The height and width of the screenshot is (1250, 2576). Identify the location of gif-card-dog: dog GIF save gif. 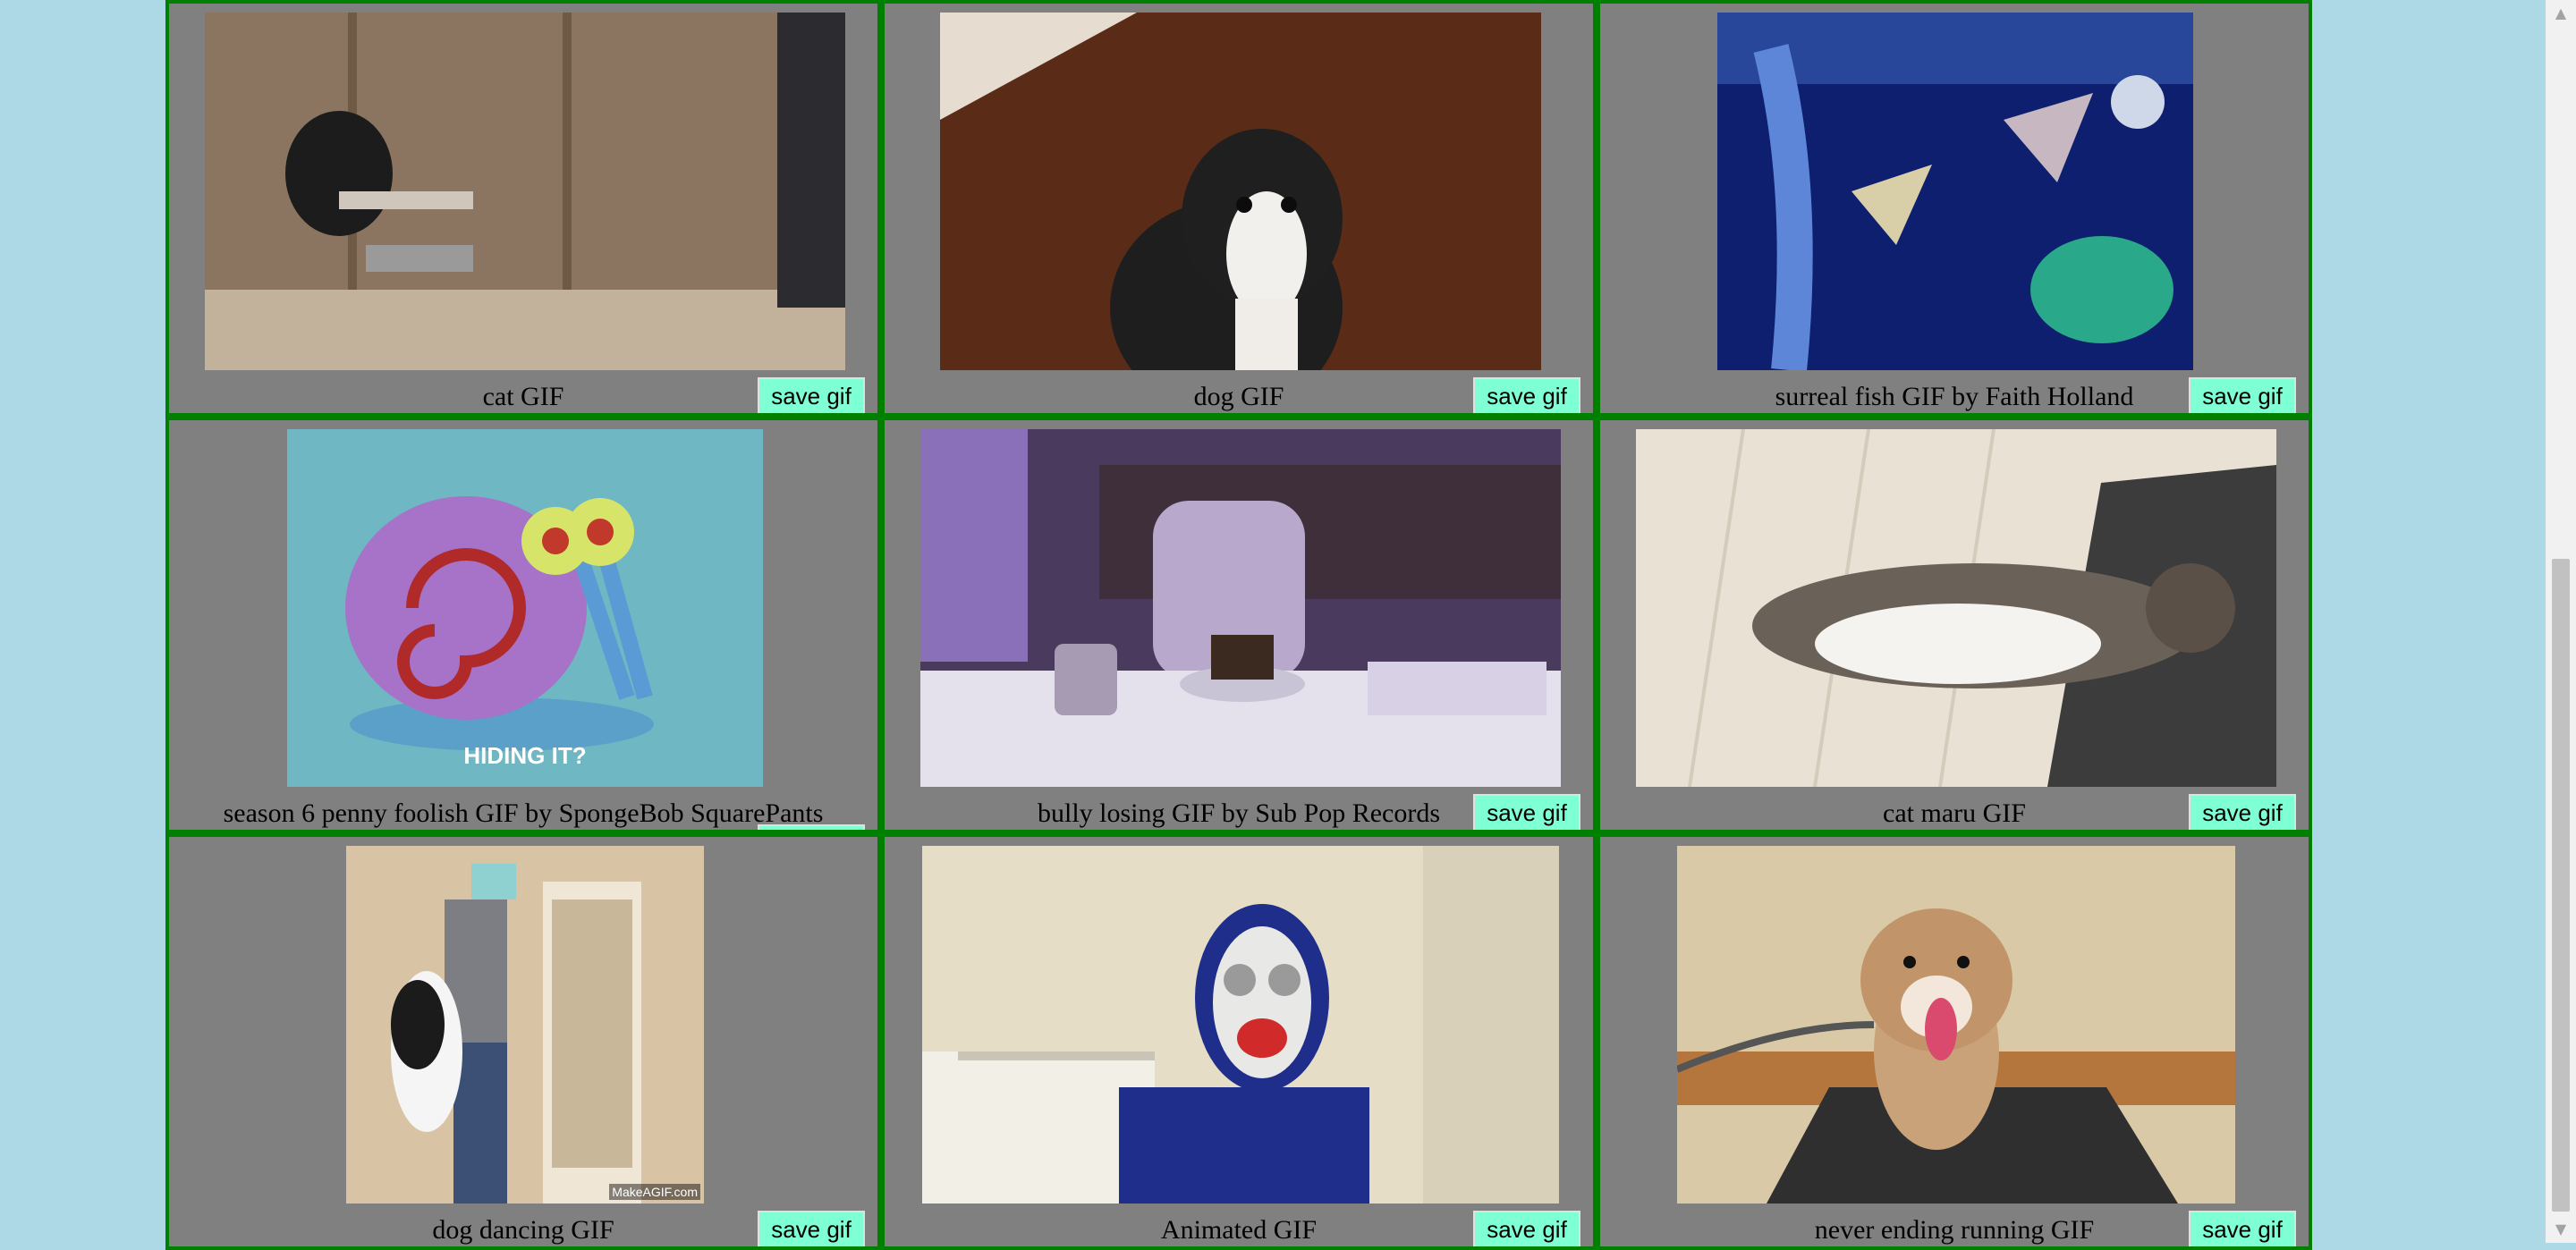
(1239, 209).